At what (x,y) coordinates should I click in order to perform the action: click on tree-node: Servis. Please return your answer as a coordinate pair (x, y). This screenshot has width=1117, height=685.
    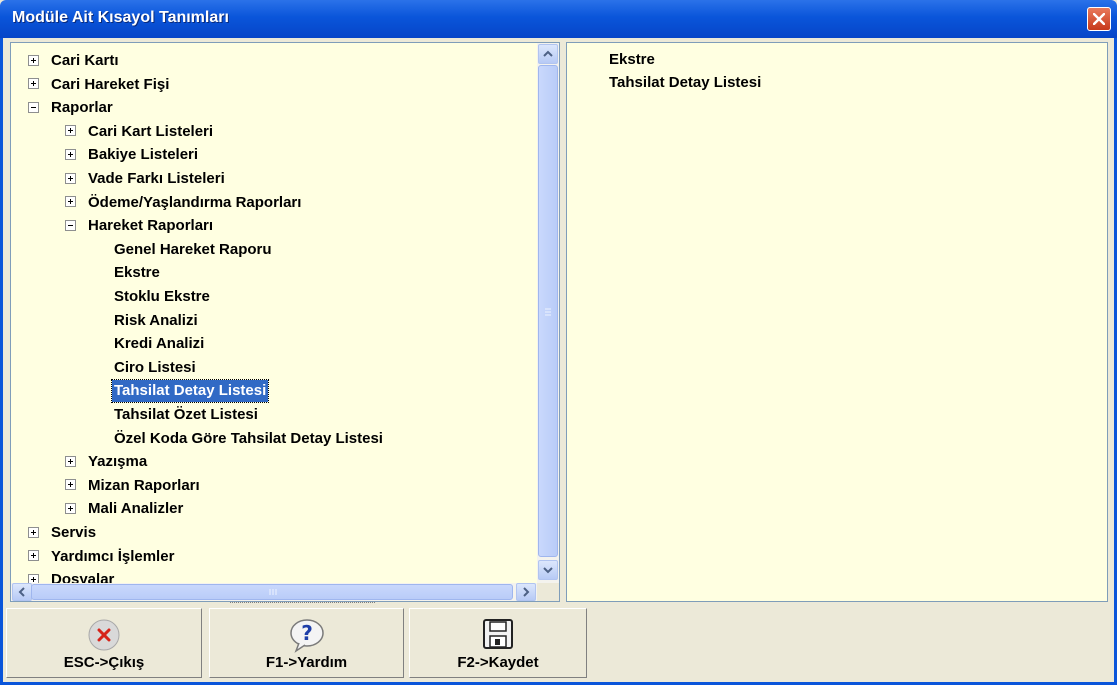
    Looking at the image, I should click on (63, 533).